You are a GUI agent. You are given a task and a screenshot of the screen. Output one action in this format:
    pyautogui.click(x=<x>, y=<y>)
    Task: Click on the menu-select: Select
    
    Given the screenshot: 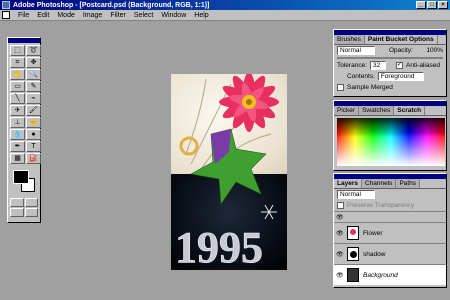 What is the action you would take?
    pyautogui.click(x=143, y=15)
    